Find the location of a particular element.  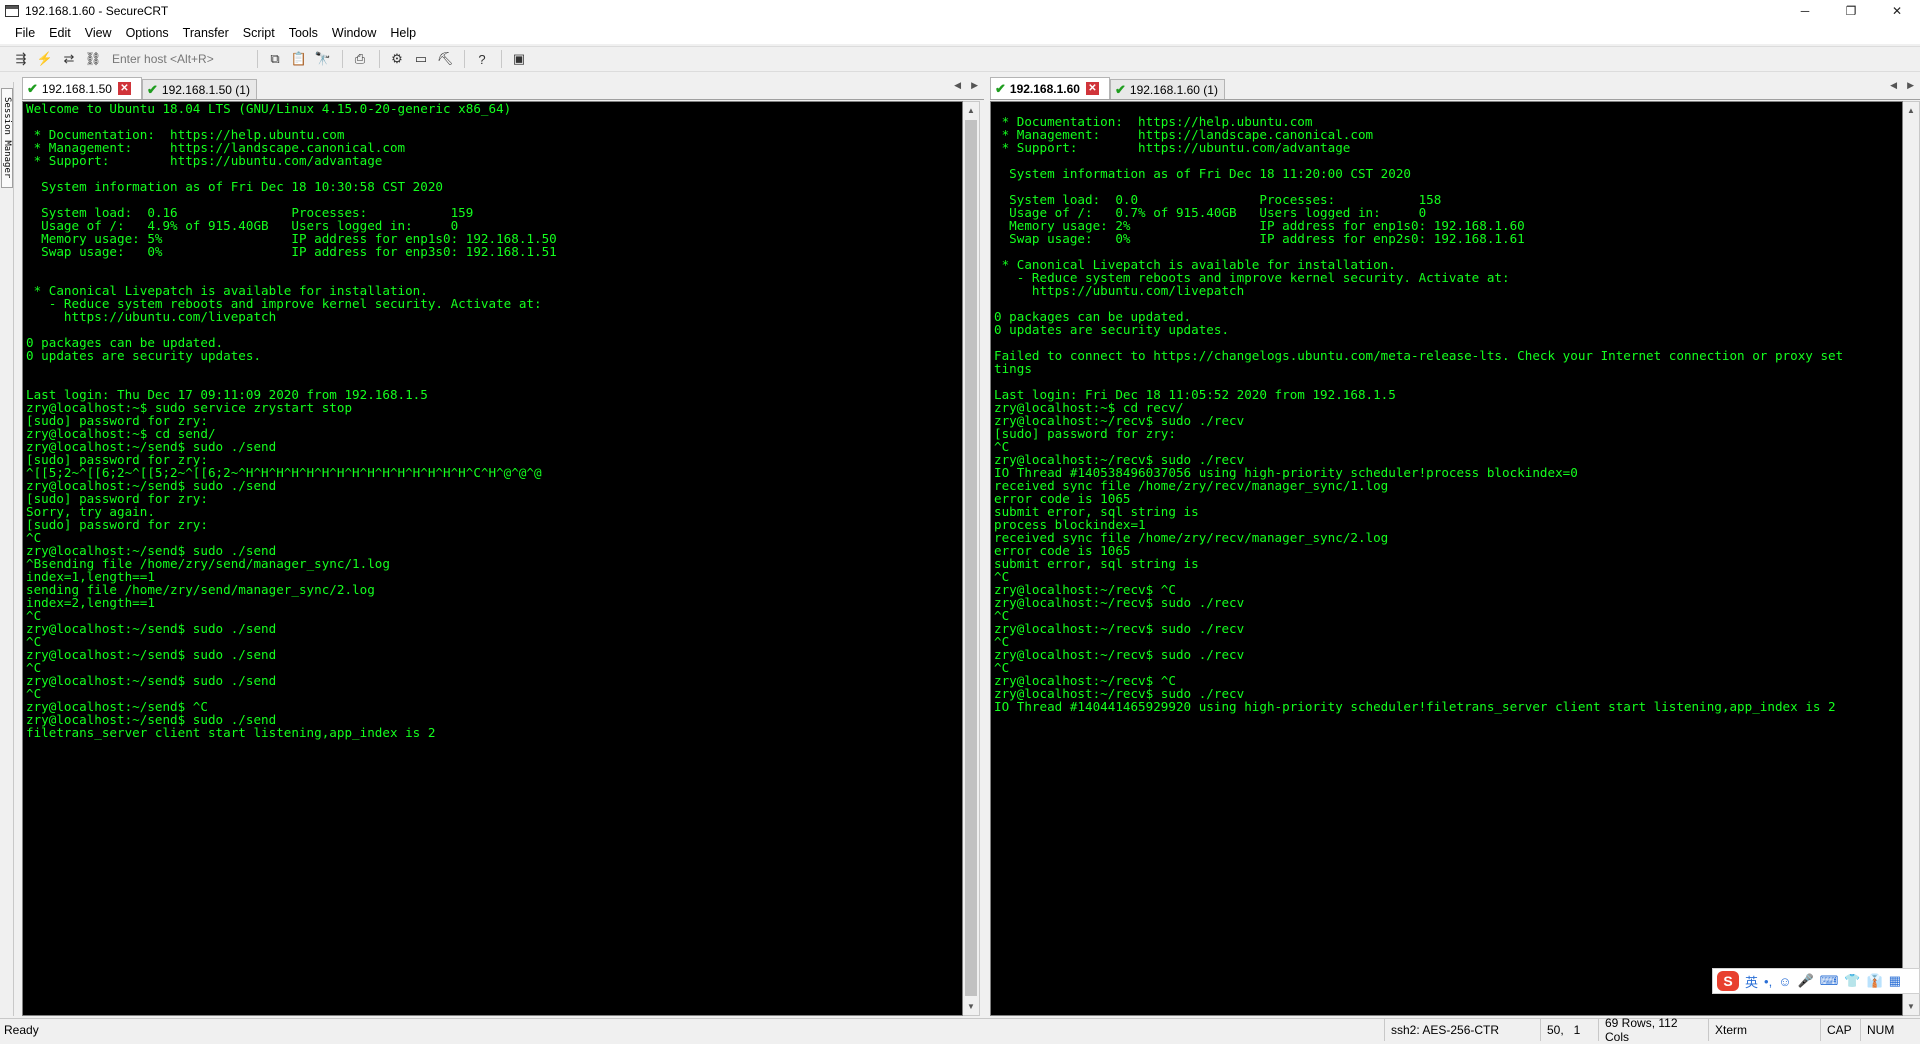

settings-icon: ⚙ is located at coordinates (397, 59).